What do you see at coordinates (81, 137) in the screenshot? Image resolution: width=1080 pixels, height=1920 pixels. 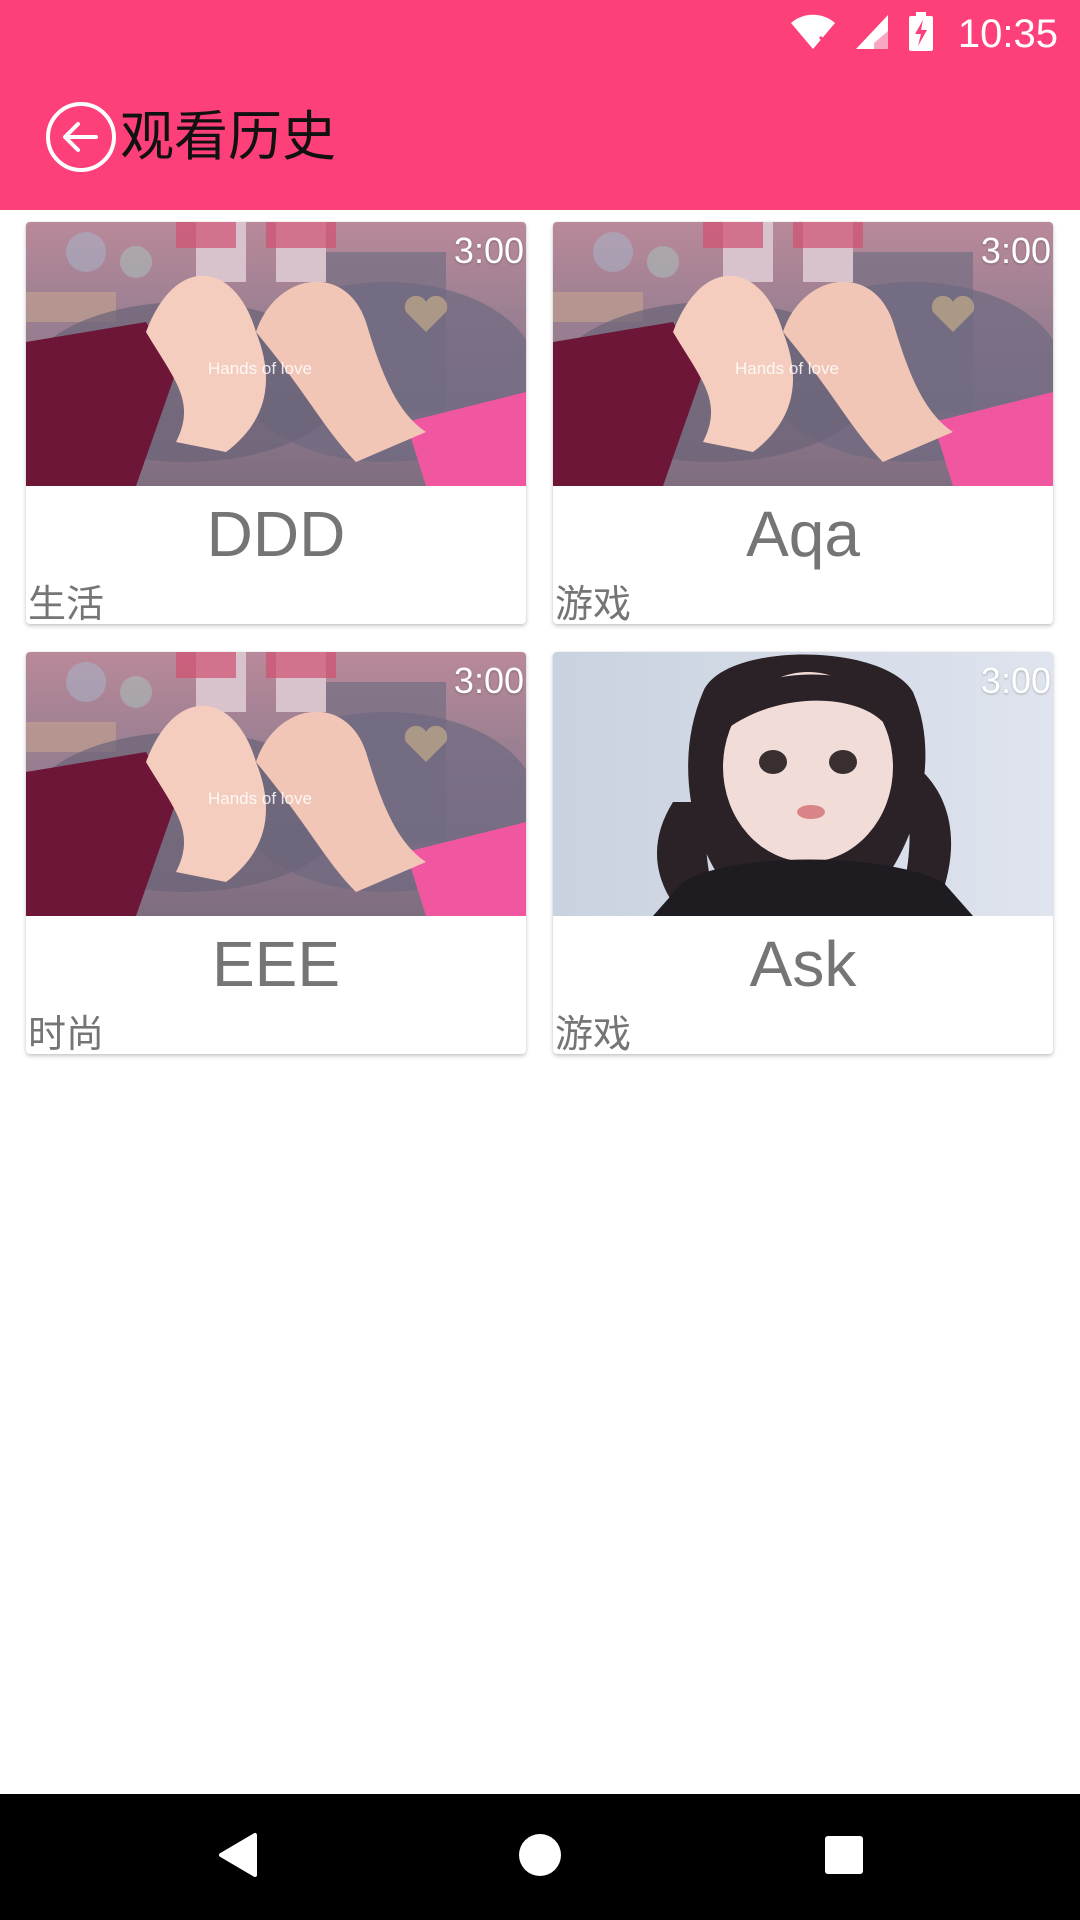 I see `back-button` at bounding box center [81, 137].